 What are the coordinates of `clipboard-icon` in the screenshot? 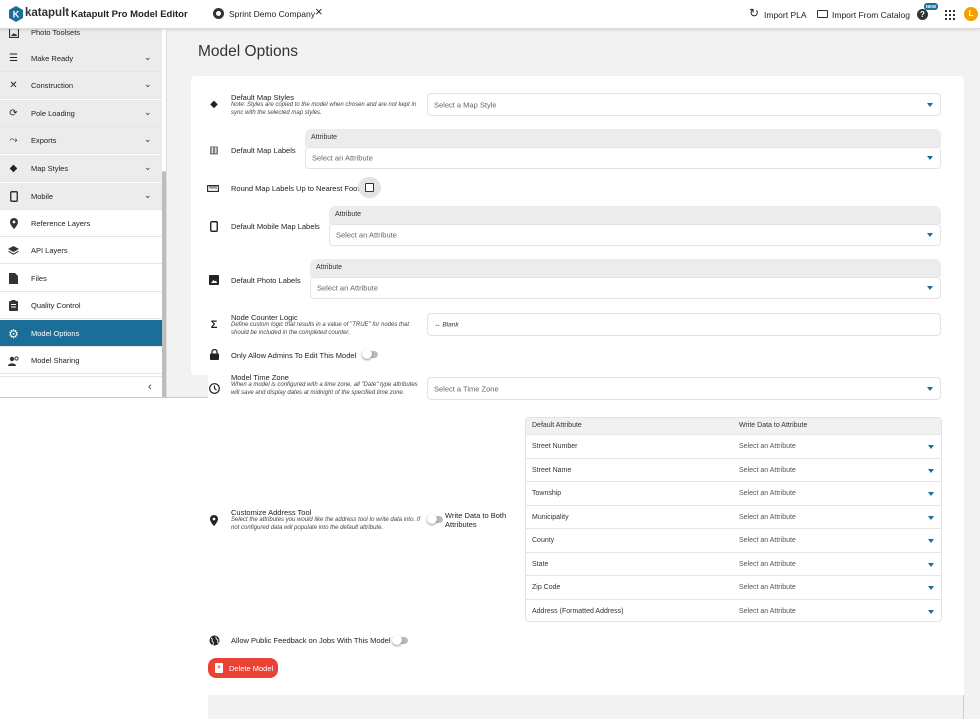 It's located at (13, 305).